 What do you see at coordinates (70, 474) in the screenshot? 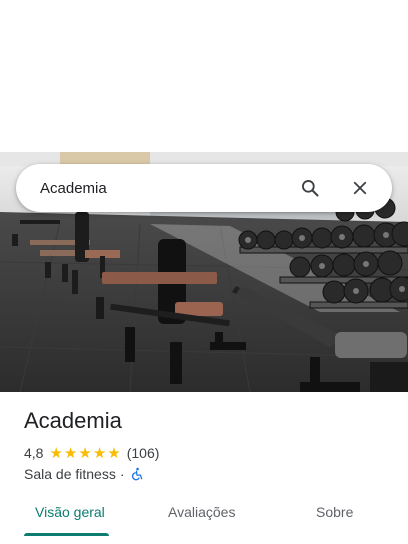
I see `place-category: Sala de fitness` at bounding box center [70, 474].